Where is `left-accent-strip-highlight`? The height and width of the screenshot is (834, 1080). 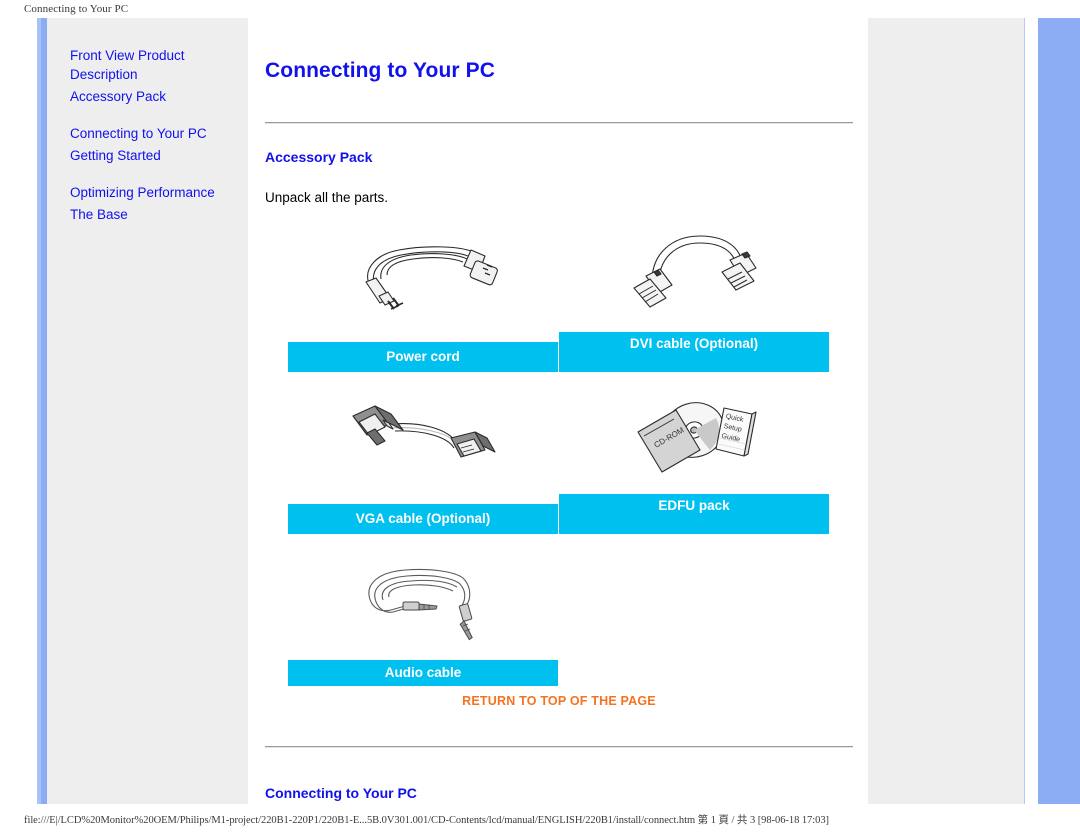
left-accent-strip-highlight is located at coordinates (39, 411).